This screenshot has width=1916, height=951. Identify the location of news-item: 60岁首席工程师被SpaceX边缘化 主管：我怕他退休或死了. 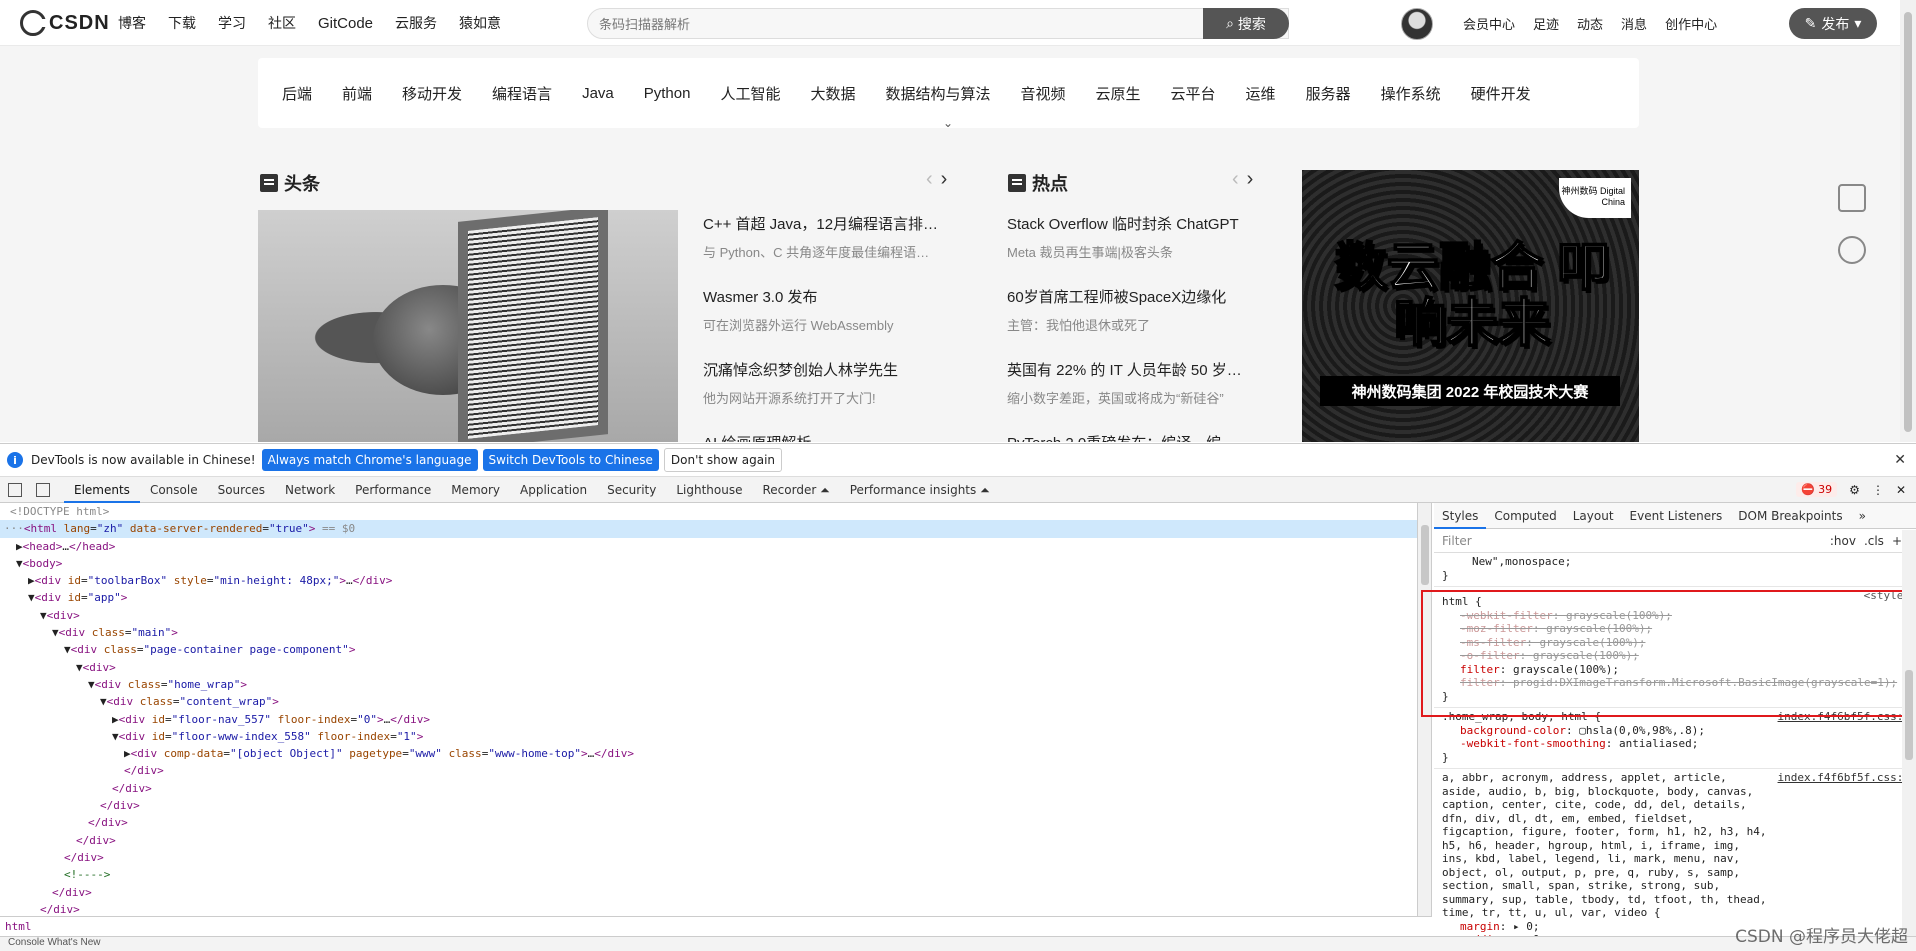
(1137, 310).